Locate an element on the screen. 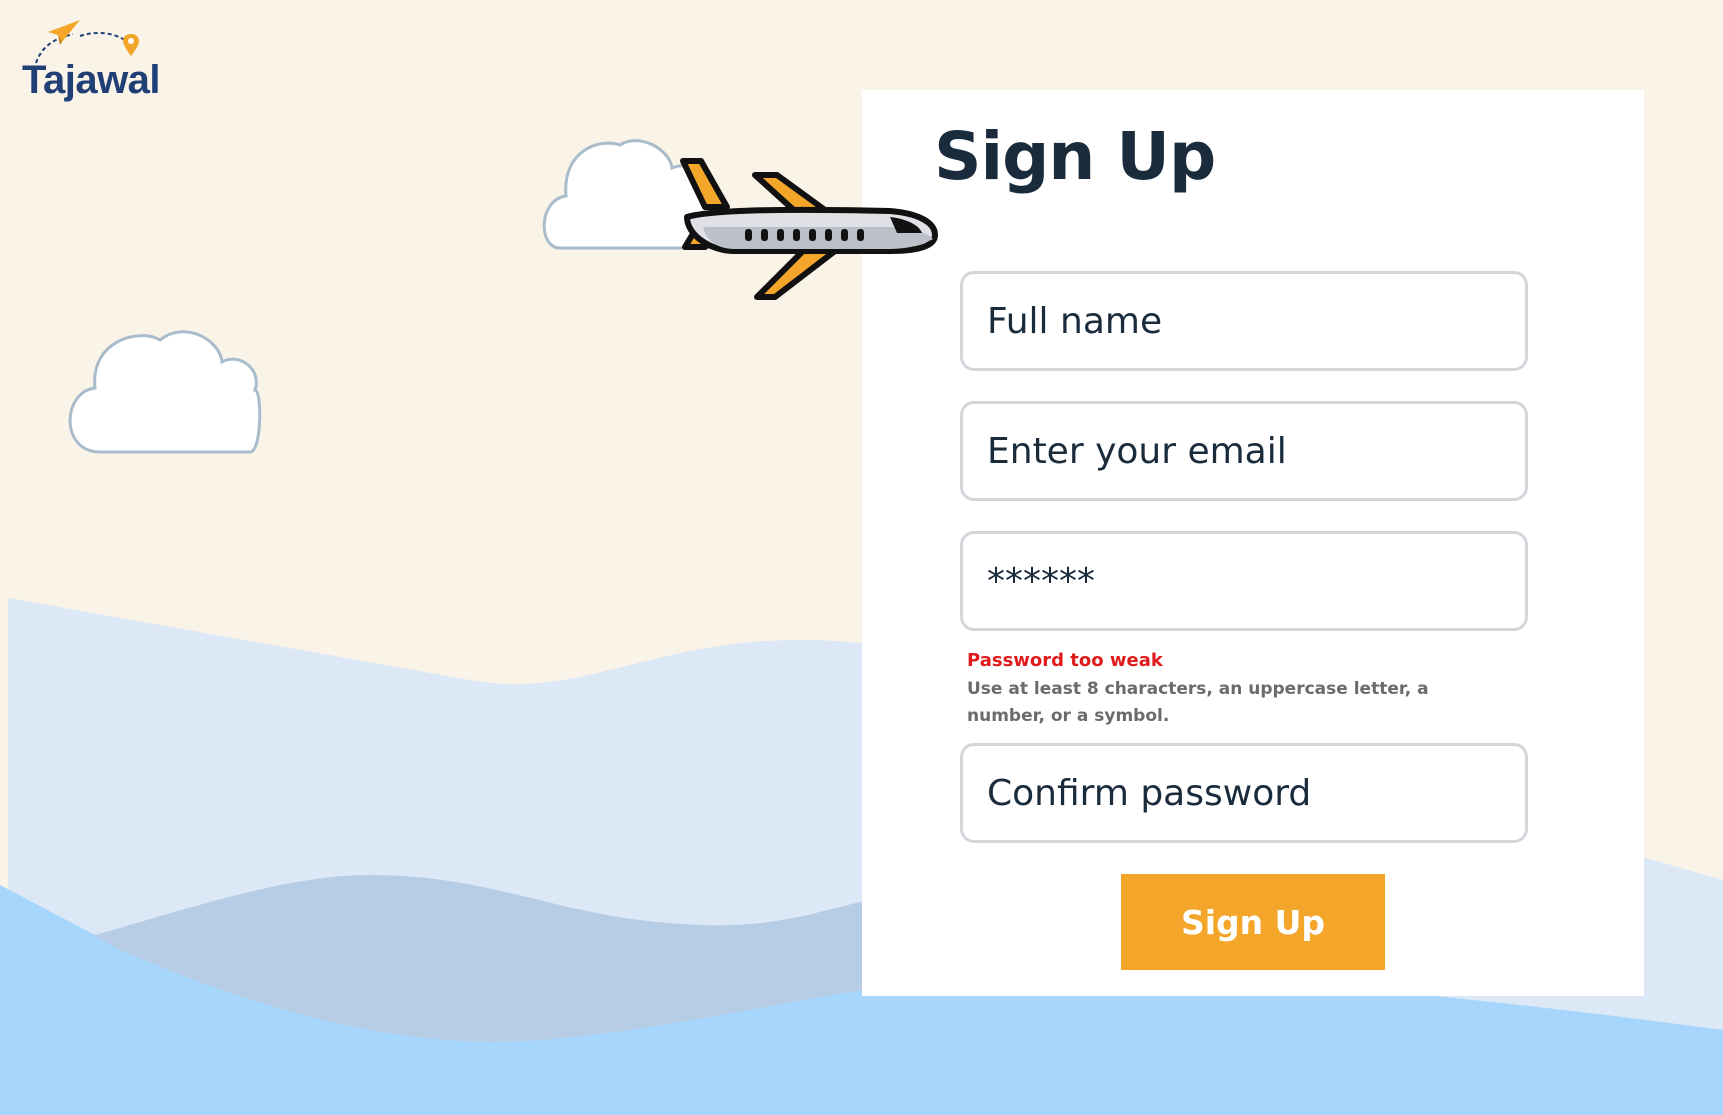 This screenshot has width=1723, height=1115. password-field is located at coordinates (1244, 581).